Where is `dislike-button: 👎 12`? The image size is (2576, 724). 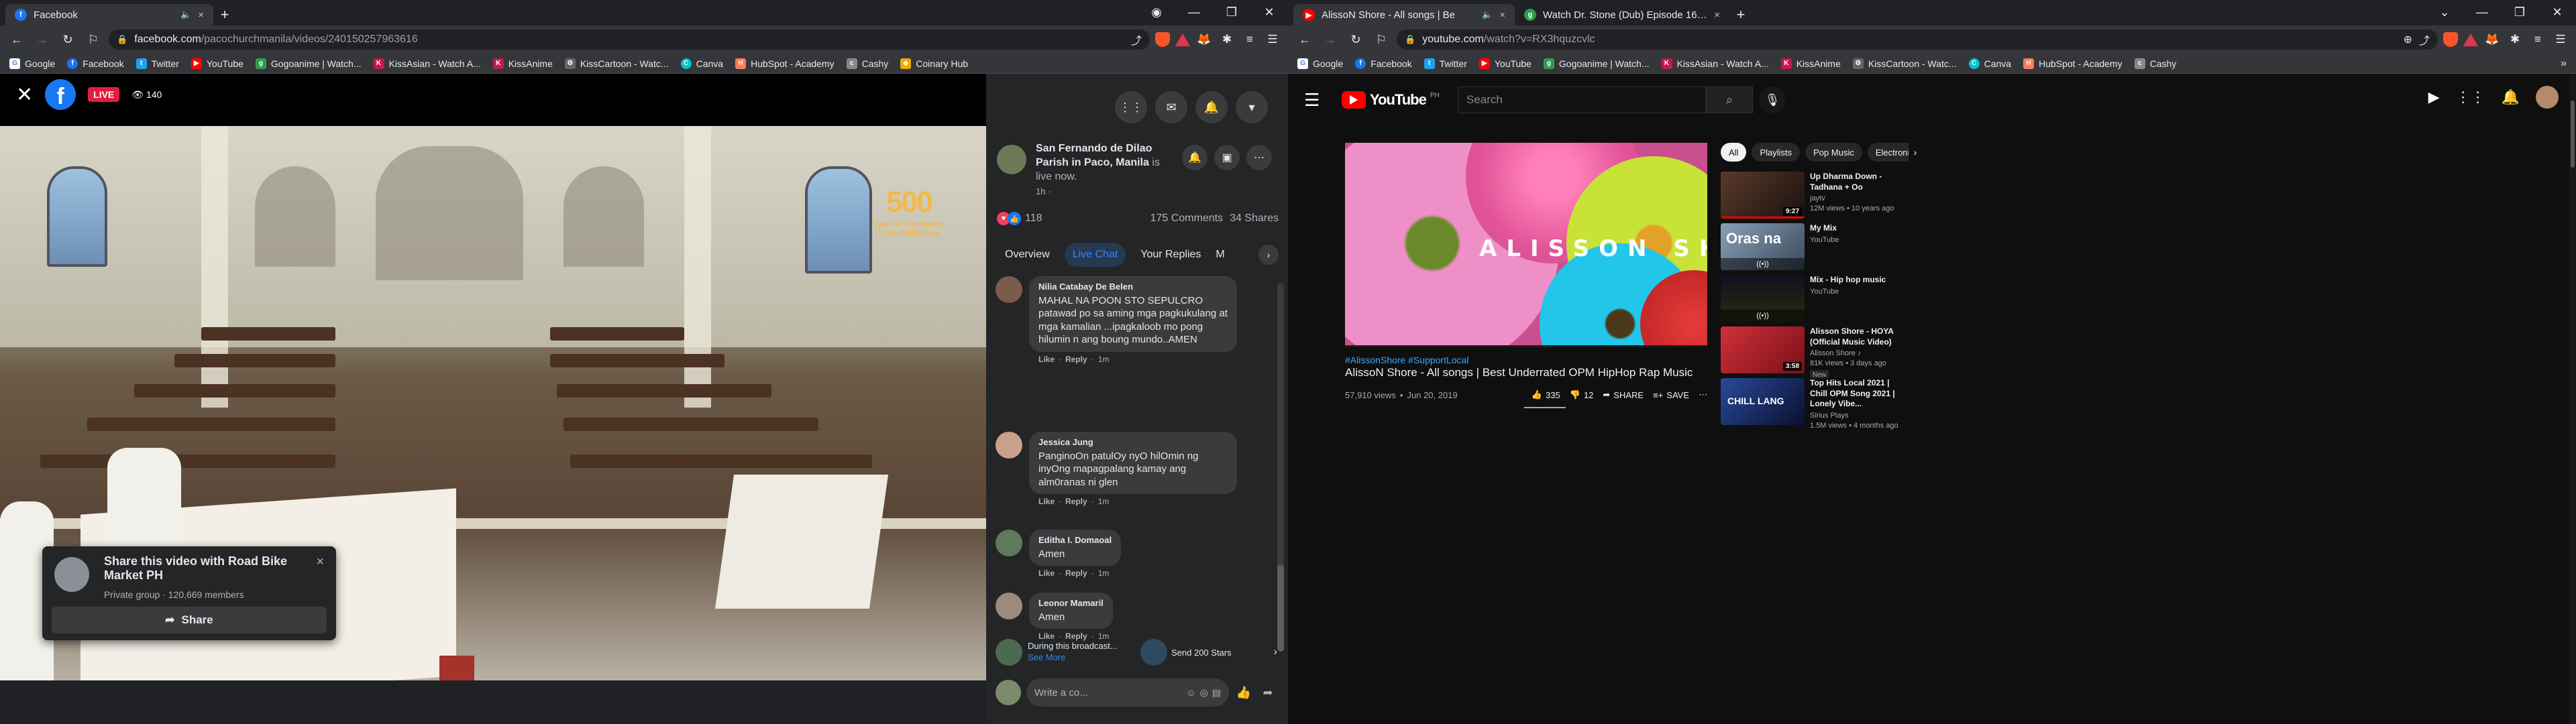 dislike-button: 👎 12 is located at coordinates (1582, 394).